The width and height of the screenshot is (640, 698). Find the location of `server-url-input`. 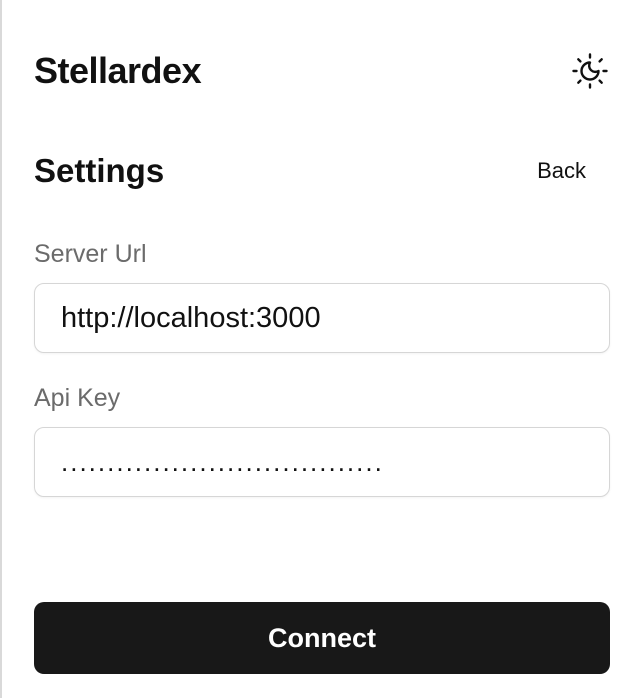

server-url-input is located at coordinates (322, 318).